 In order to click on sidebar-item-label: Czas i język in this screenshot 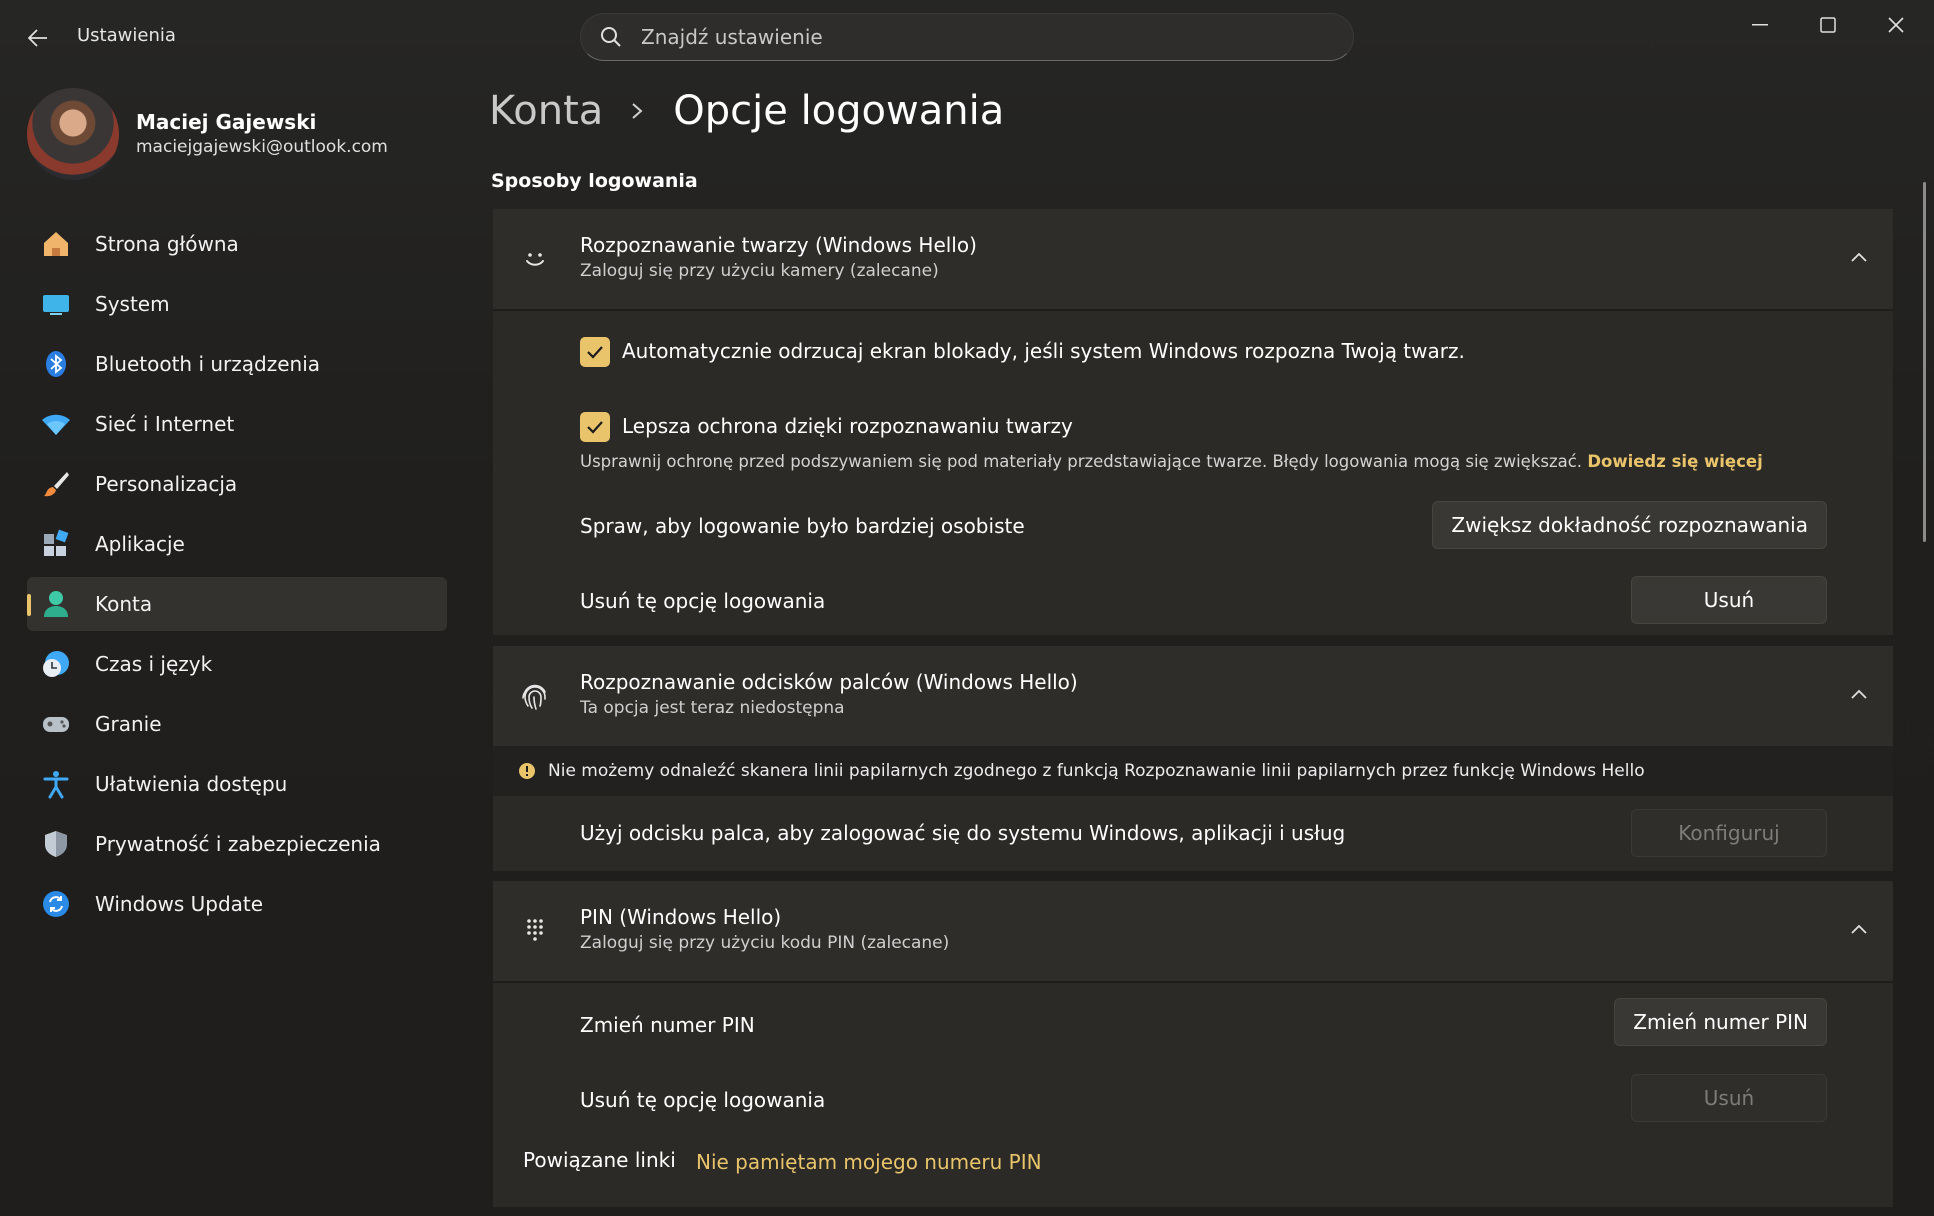, I will do `click(154, 664)`.